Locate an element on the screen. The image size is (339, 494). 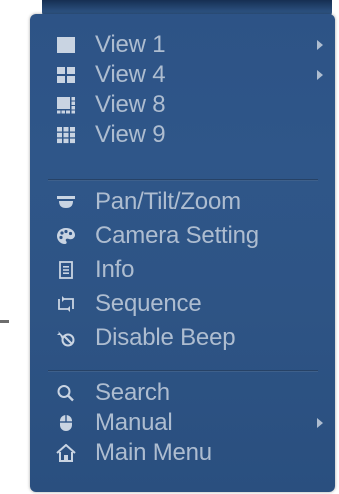
mouse-icon is located at coordinates (66, 423).